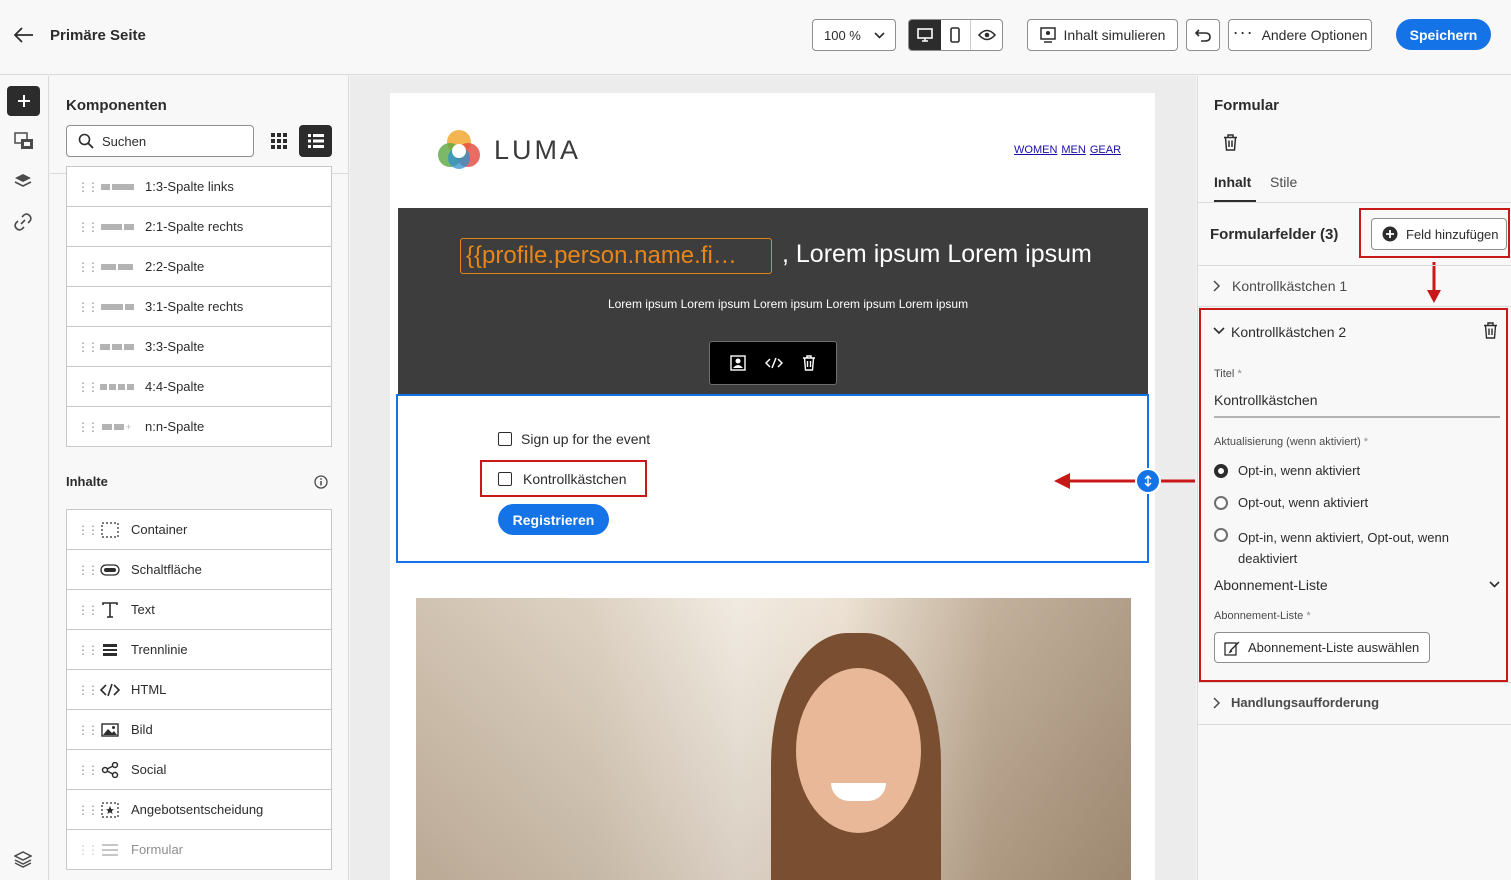 This screenshot has height=880, width=1511. I want to click on structure-item-2-1: ⋮⋮ 2:1-Spalte rechts, so click(199, 226).